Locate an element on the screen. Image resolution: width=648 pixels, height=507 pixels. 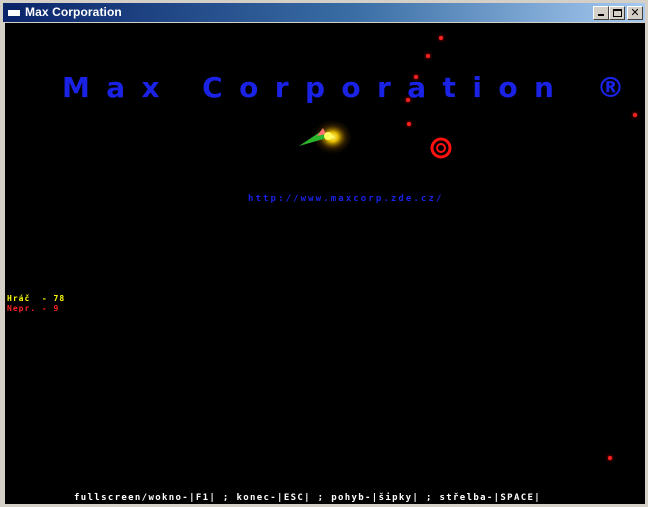
player-score: Hráč - 78 is located at coordinates (36, 298).